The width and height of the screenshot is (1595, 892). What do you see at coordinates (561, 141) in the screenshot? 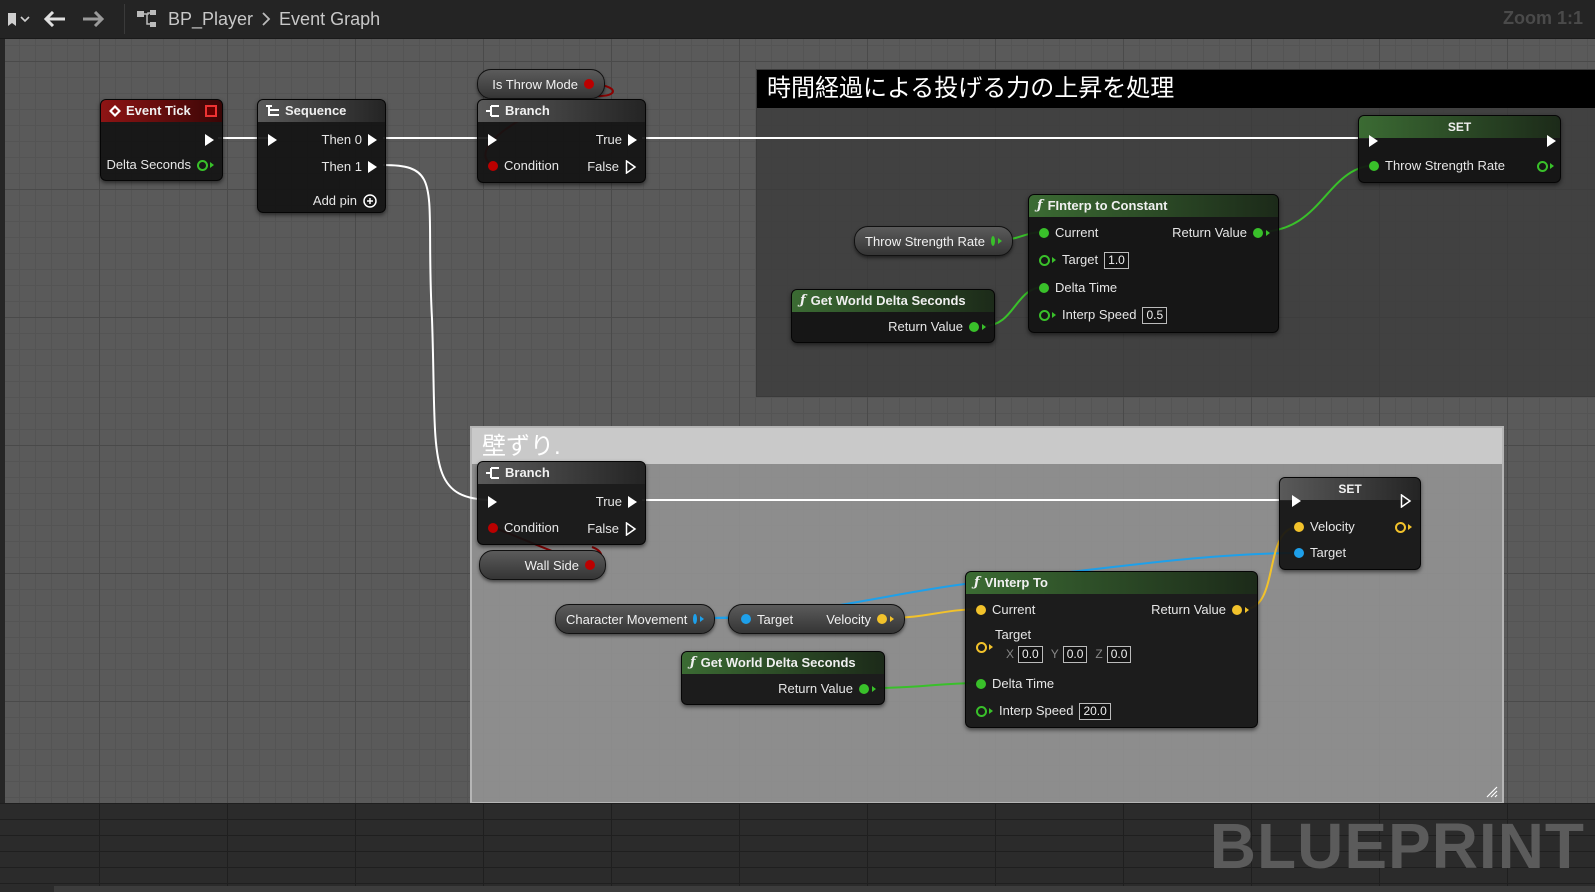
I see `branch-node-top: Branch True Condition False` at bounding box center [561, 141].